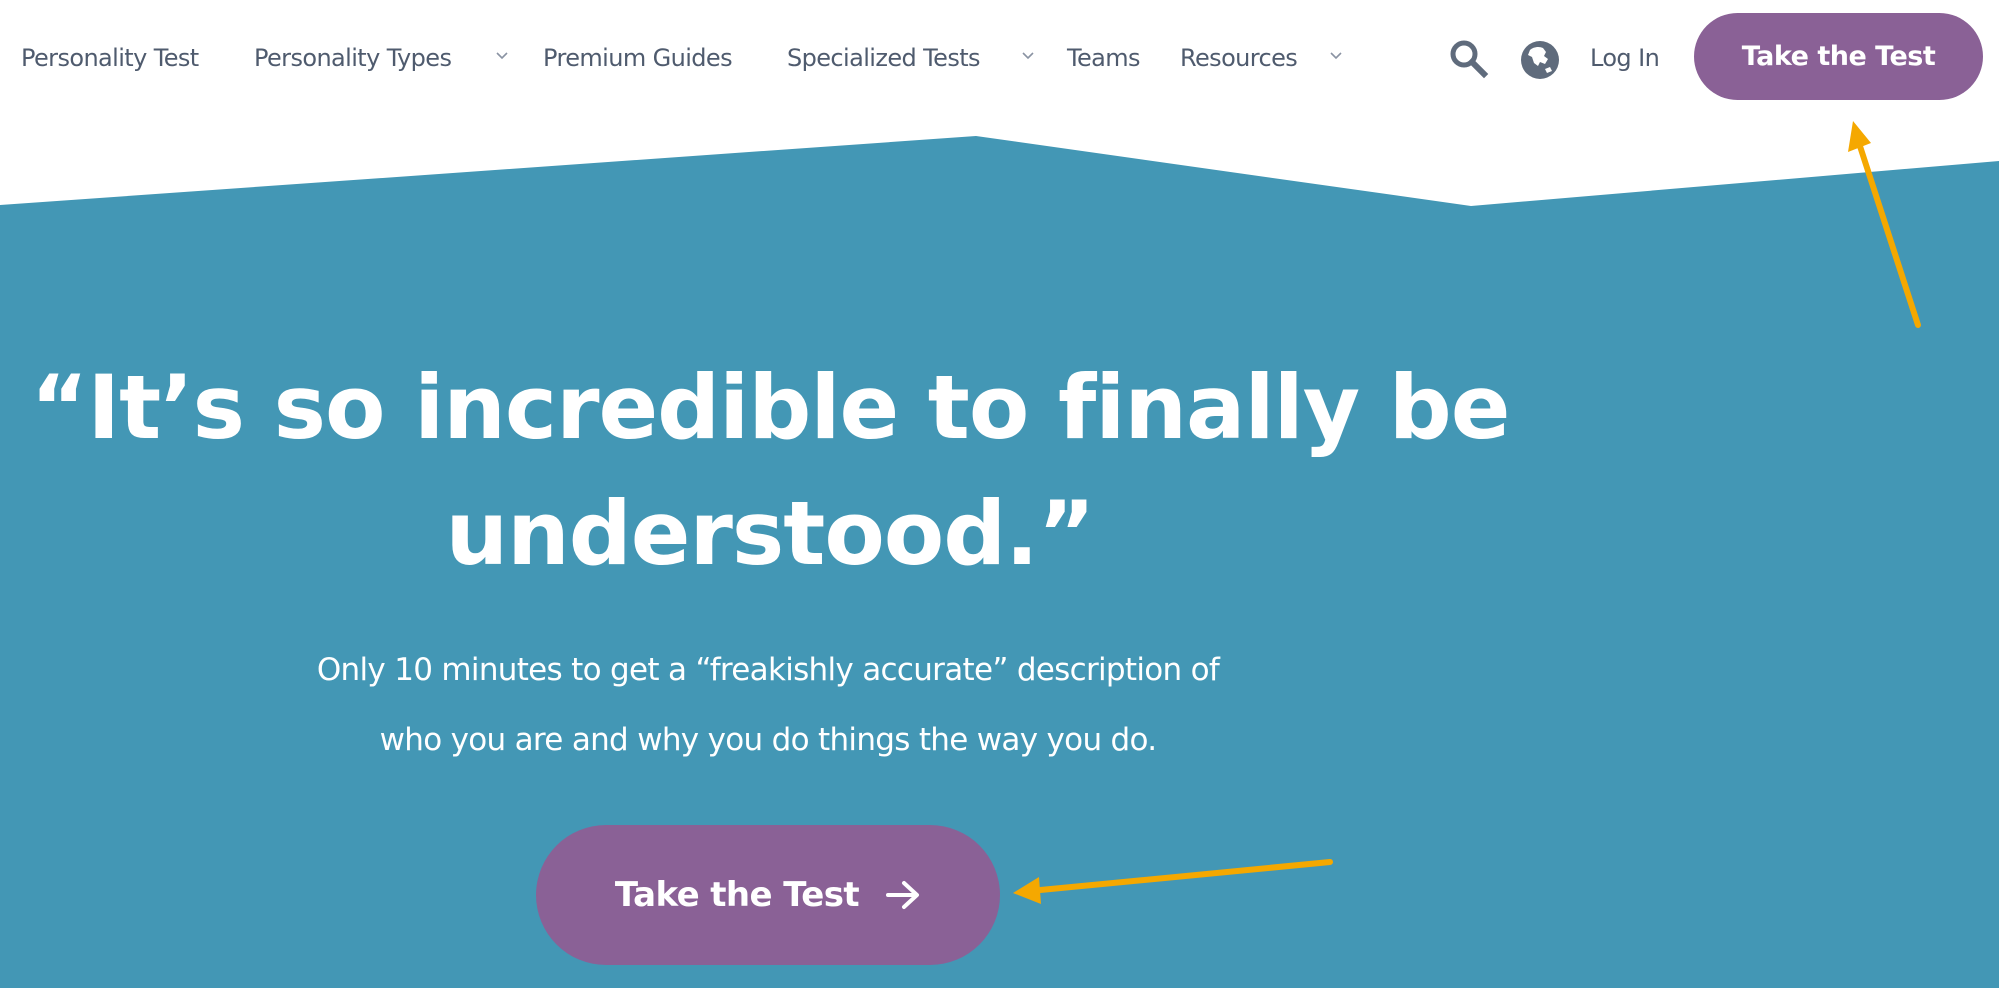 Image resolution: width=1999 pixels, height=988 pixels. Describe the element at coordinates (353, 58) in the screenshot. I see `nav-personality-types: Personality Types` at that location.